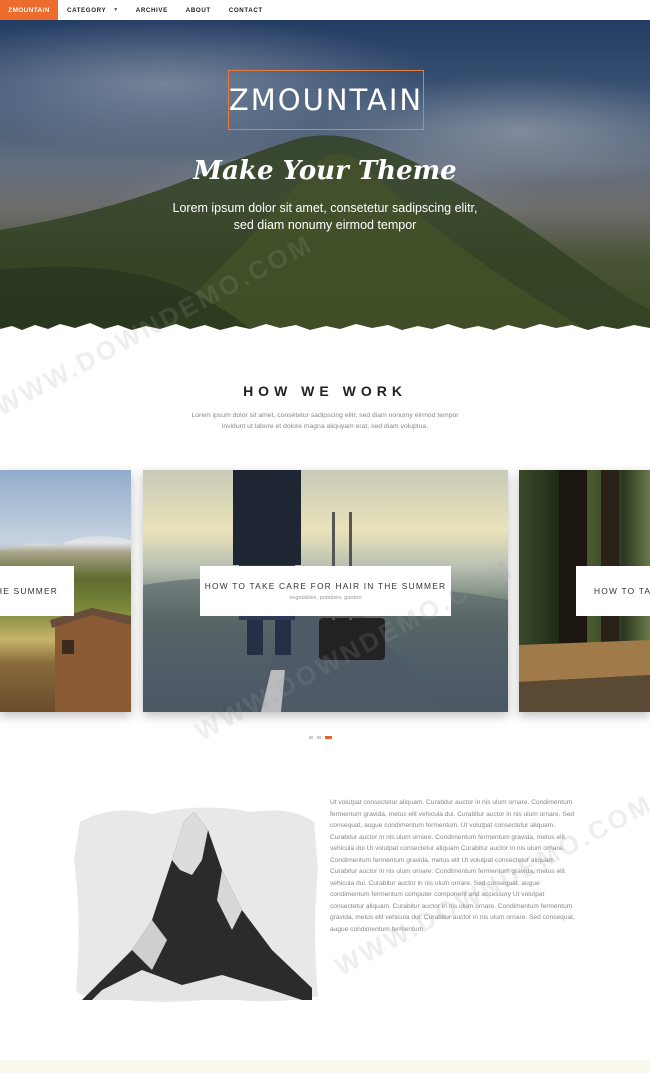  What do you see at coordinates (325, 1066) in the screenshot?
I see `footer-strip` at bounding box center [325, 1066].